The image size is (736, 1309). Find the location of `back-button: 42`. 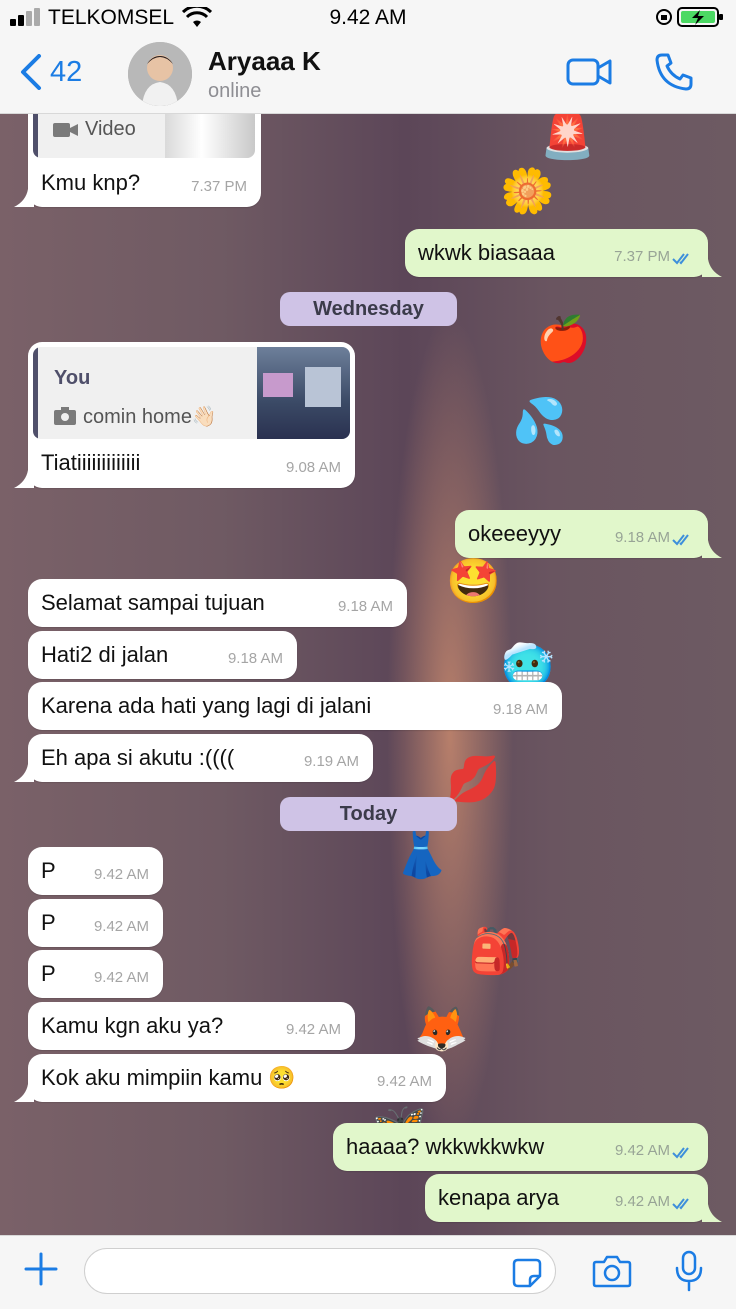

back-button: 42 is located at coordinates (51, 72).